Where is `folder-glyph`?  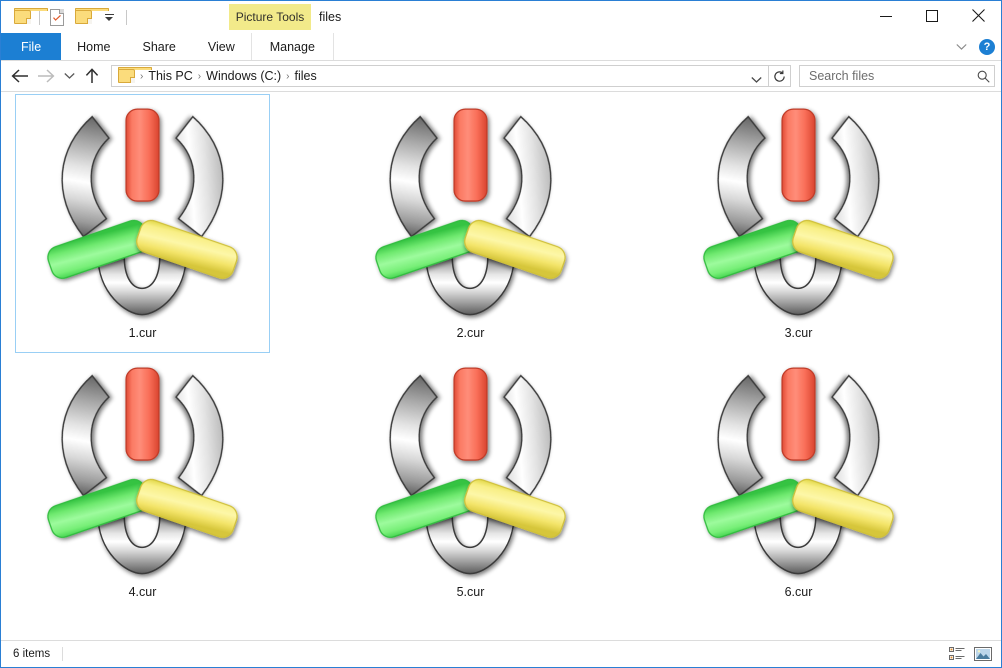
folder-glyph is located at coordinates (30, 16).